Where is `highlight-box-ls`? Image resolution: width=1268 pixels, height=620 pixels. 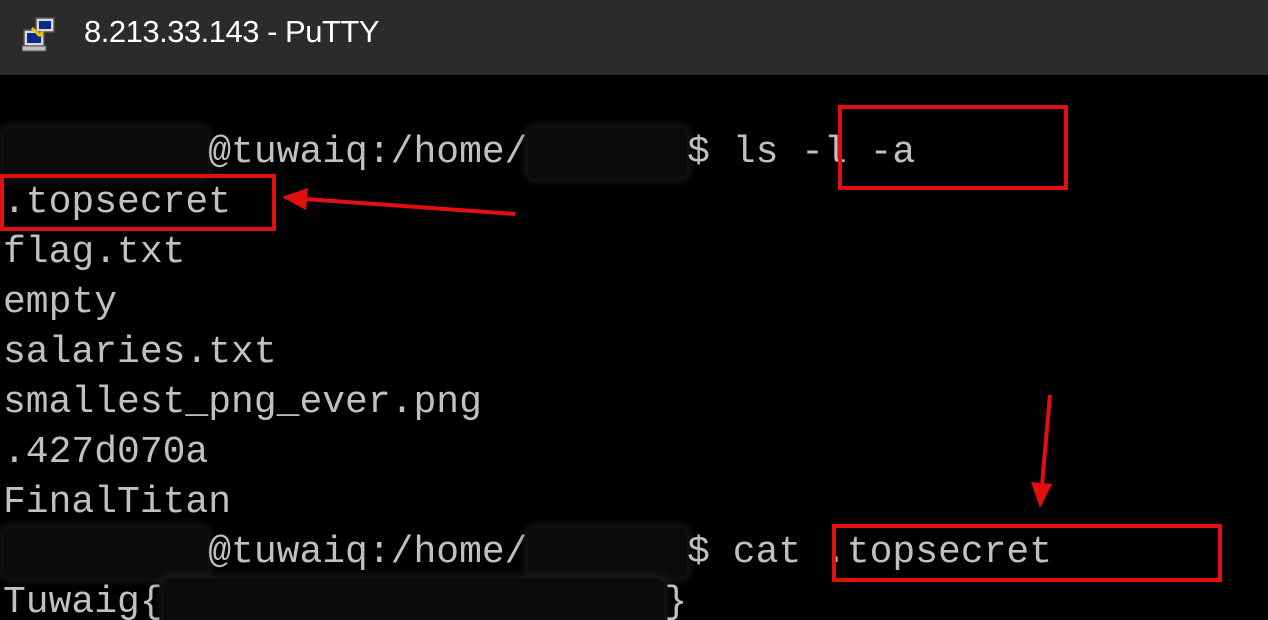 highlight-box-ls is located at coordinates (953, 147).